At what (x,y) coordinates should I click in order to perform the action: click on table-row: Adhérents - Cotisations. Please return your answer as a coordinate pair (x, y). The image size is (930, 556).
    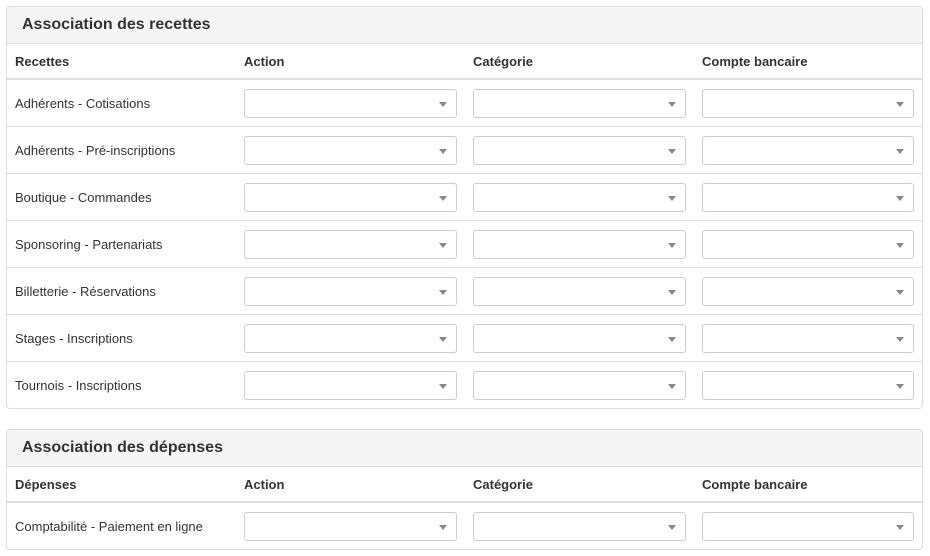
    Looking at the image, I should click on (464, 103).